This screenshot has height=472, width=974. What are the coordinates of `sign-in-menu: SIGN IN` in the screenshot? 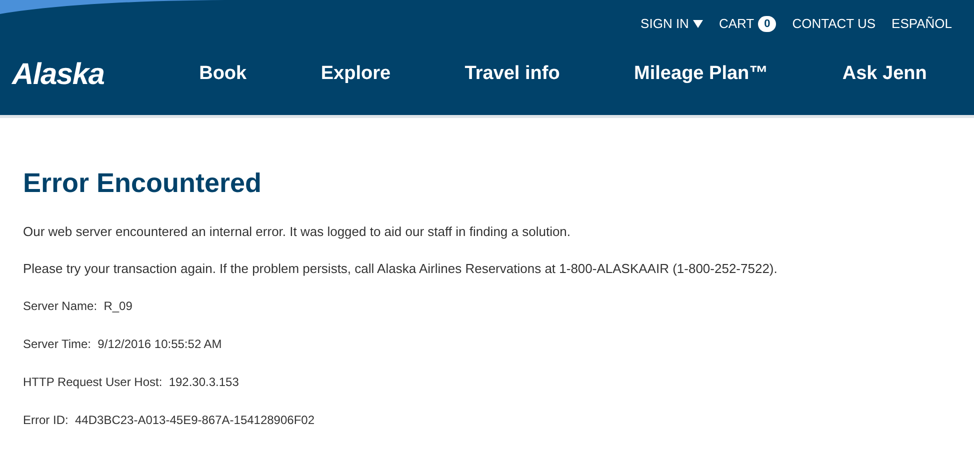 It's located at (671, 24).